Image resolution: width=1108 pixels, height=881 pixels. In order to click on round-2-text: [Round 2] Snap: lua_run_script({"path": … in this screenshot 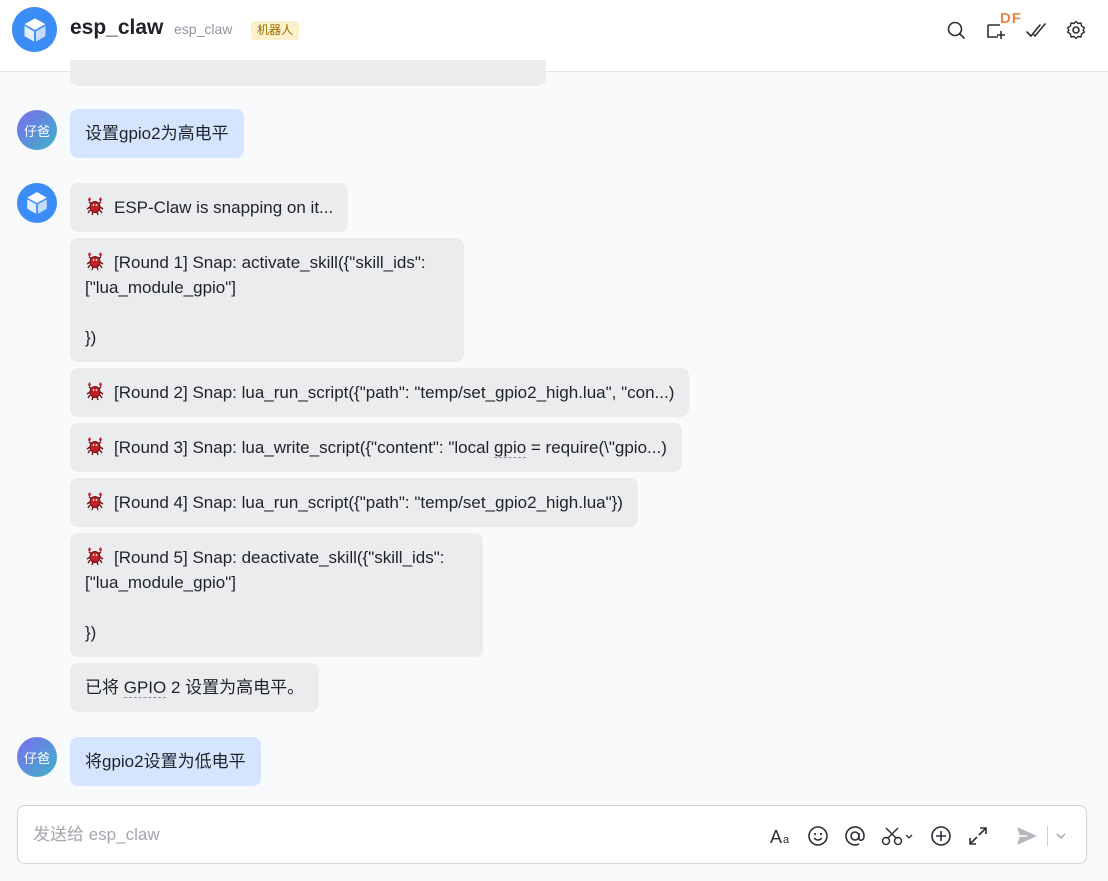, I will do `click(394, 392)`.